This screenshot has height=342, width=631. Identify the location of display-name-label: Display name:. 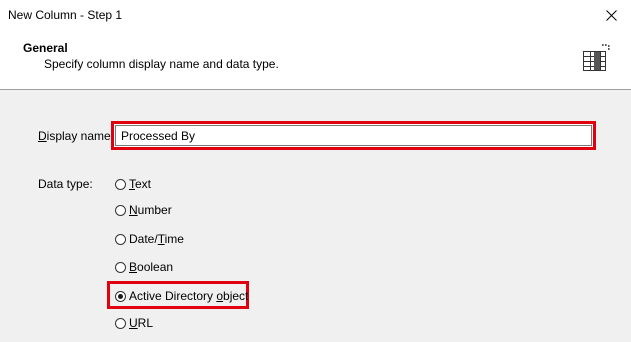
(76, 136).